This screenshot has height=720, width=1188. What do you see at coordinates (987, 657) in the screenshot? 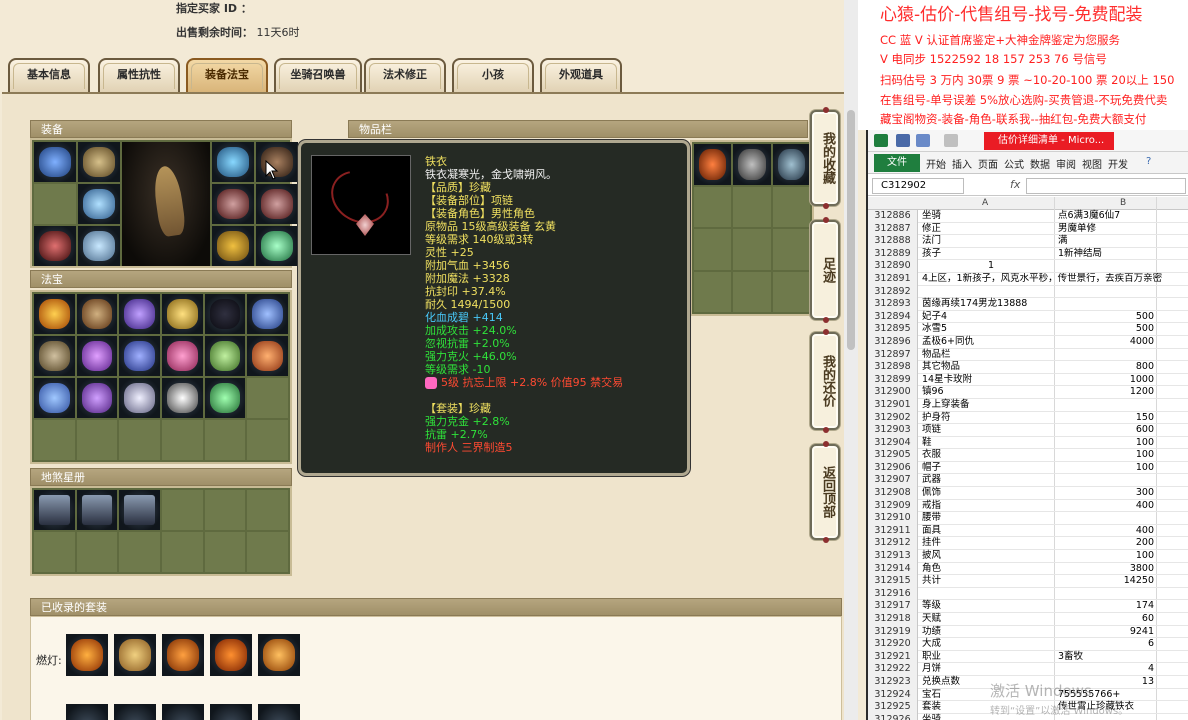
I see `cell-a: 职业` at bounding box center [987, 657].